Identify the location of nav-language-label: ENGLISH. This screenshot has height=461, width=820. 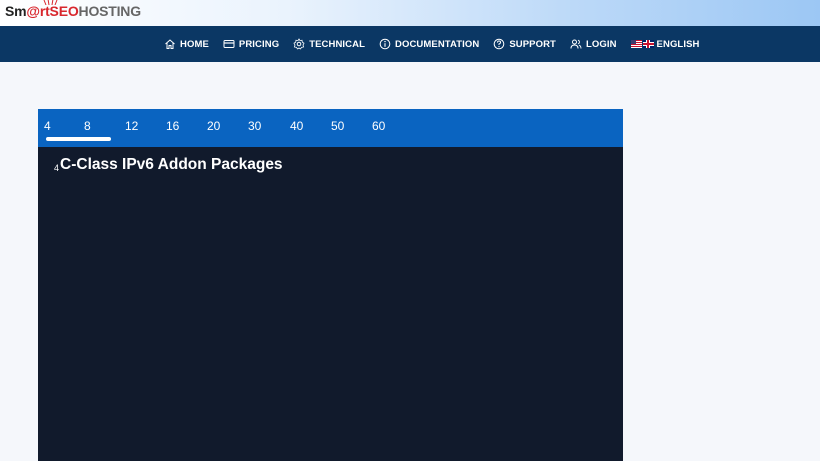
(678, 44).